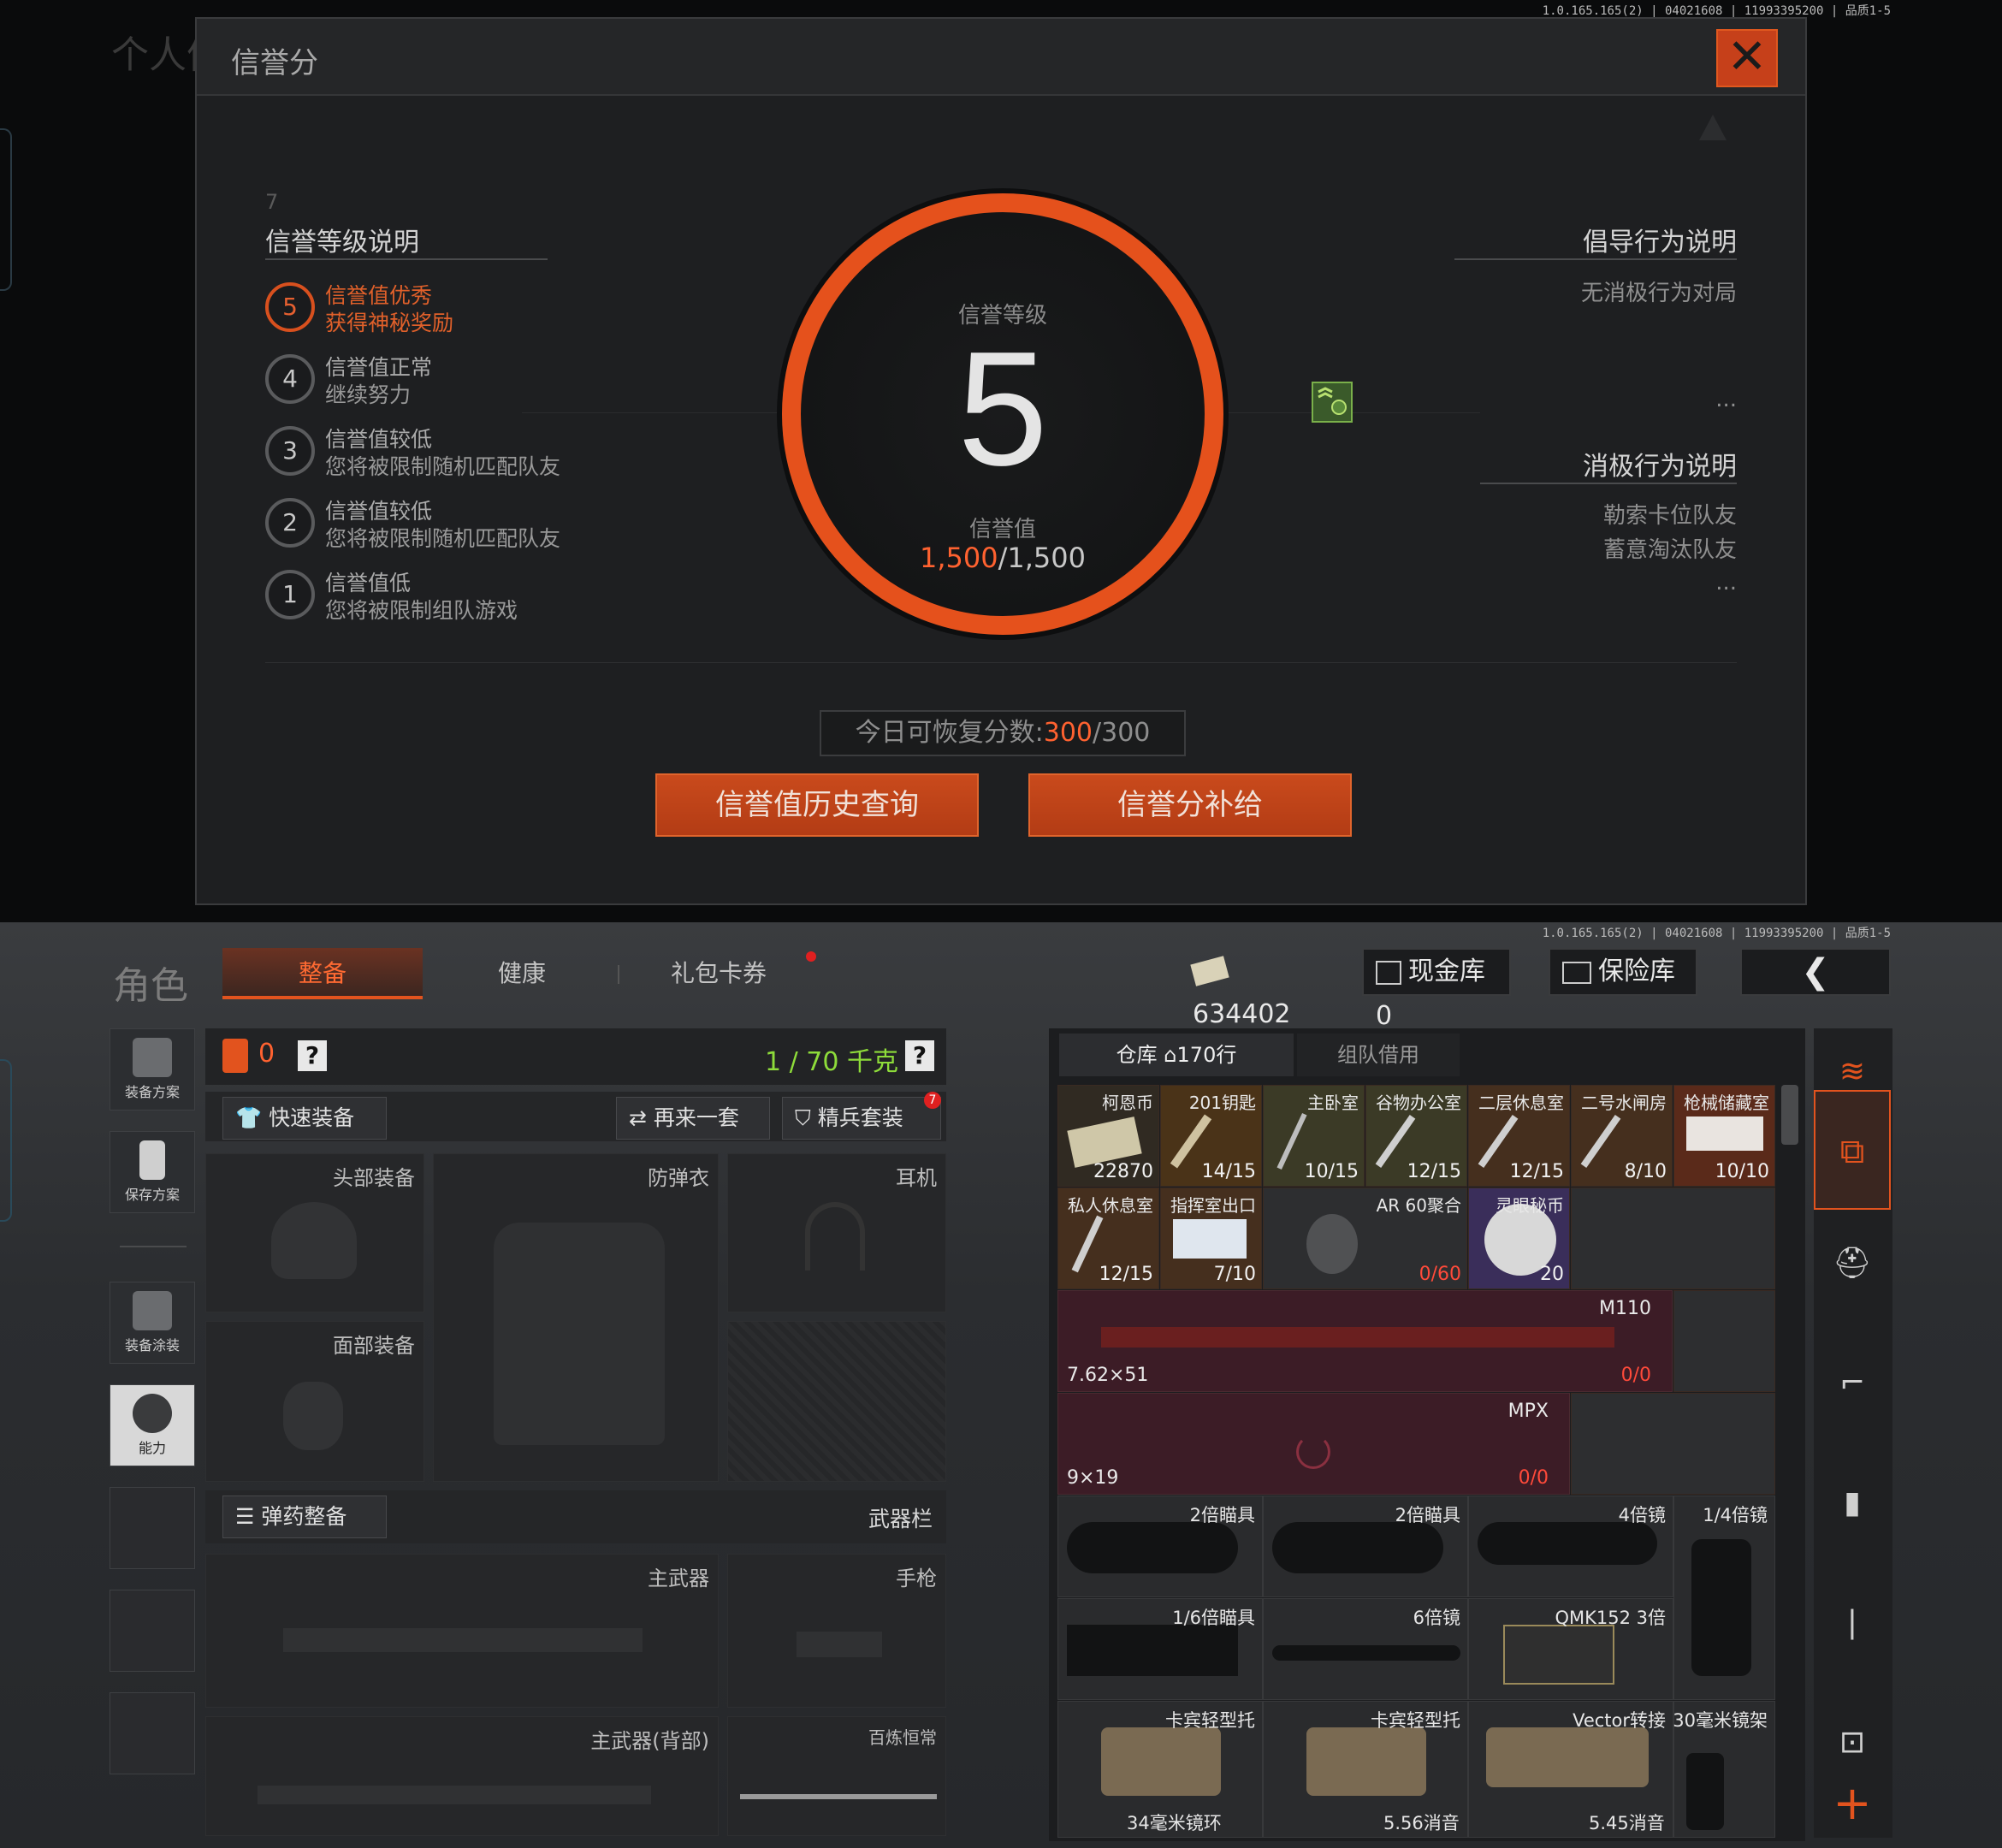 The height and width of the screenshot is (1848, 2002). What do you see at coordinates (1852, 1503) in the screenshot?
I see `magazine-icon: ▮` at bounding box center [1852, 1503].